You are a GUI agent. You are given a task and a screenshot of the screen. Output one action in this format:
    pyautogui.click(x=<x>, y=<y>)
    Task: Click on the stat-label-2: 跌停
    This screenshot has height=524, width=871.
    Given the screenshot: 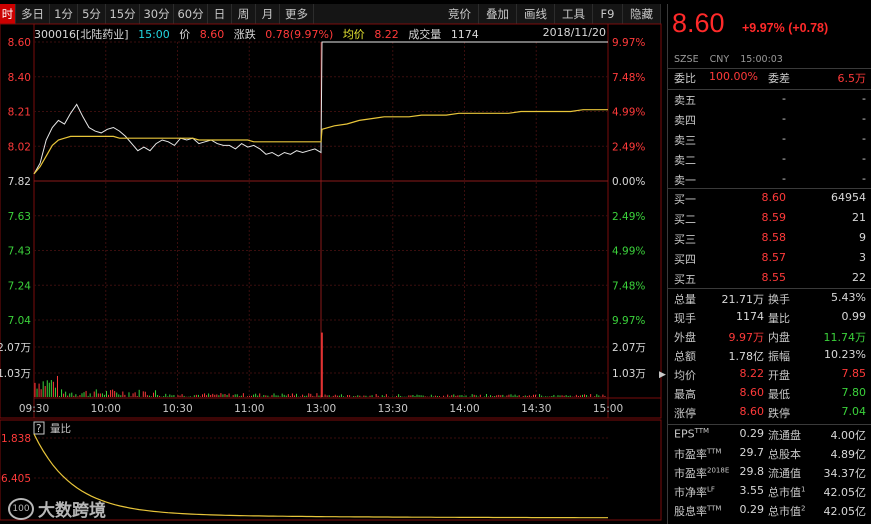 What is the action you would take?
    pyautogui.click(x=779, y=413)
    